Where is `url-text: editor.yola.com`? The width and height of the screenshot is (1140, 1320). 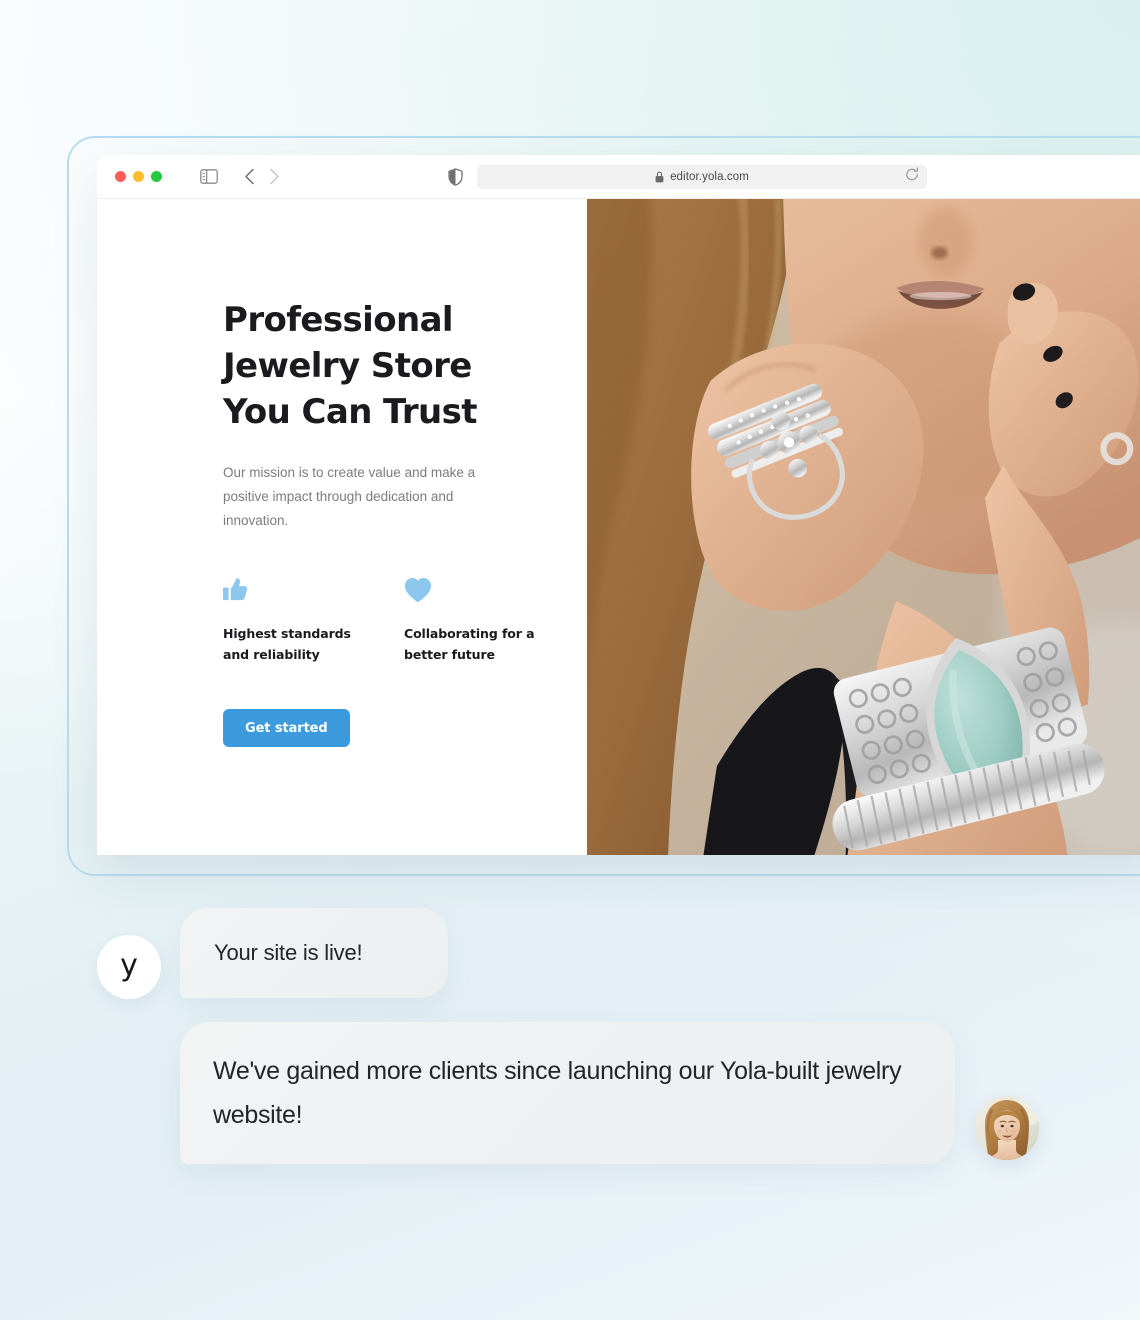 url-text: editor.yola.com is located at coordinates (709, 176).